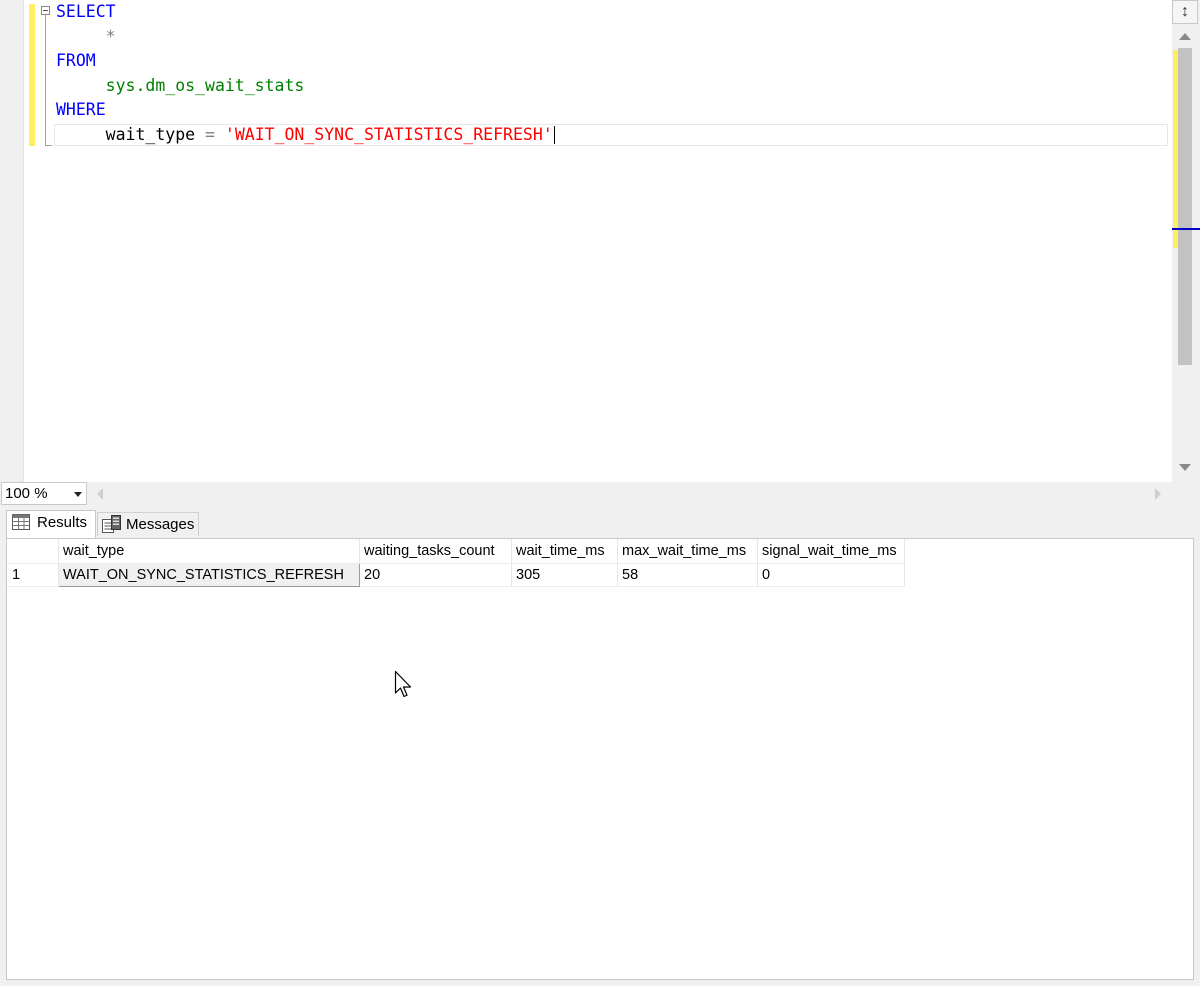 This screenshot has width=1200, height=986. I want to click on column-header: signal_wait_time_ms, so click(831, 551).